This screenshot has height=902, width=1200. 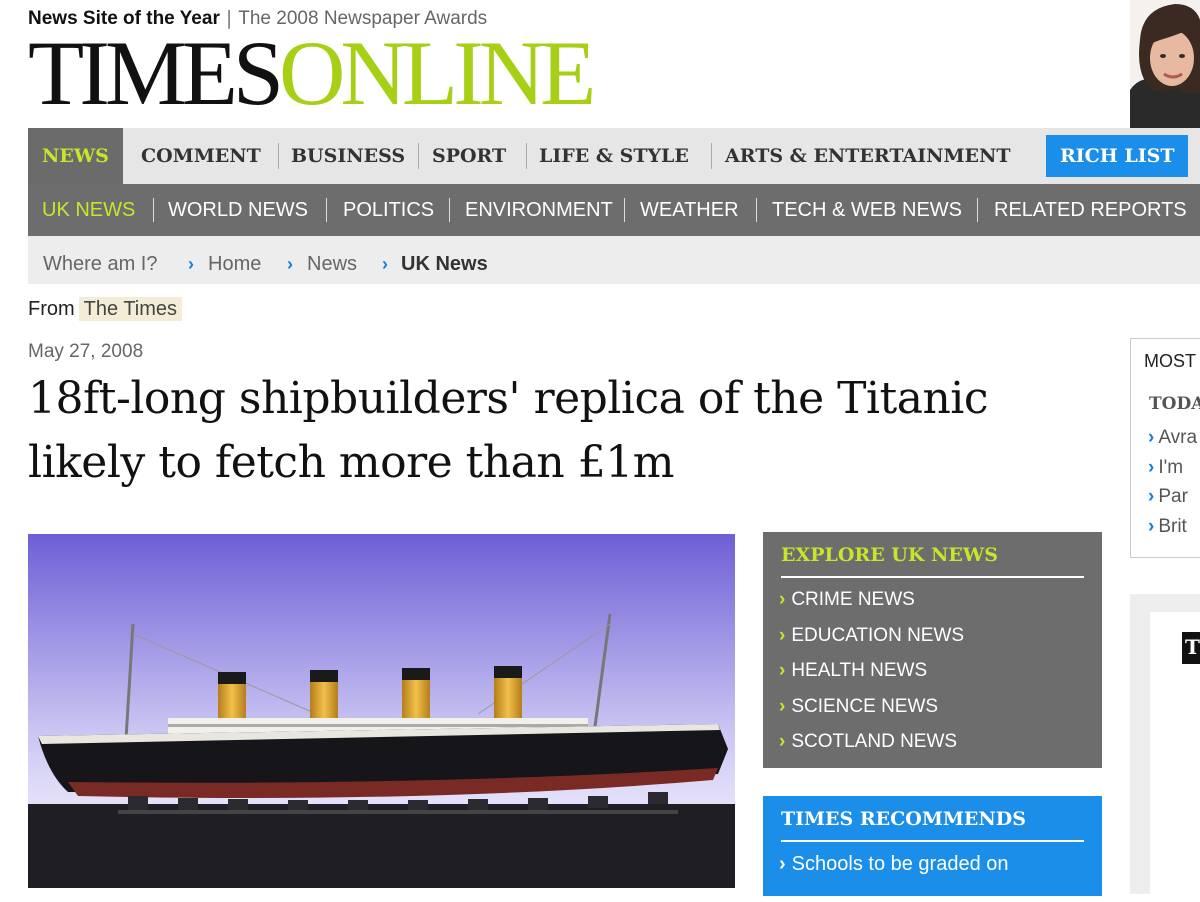 I want to click on explore-link: SCOTLAND NEWS, so click(x=874, y=741).